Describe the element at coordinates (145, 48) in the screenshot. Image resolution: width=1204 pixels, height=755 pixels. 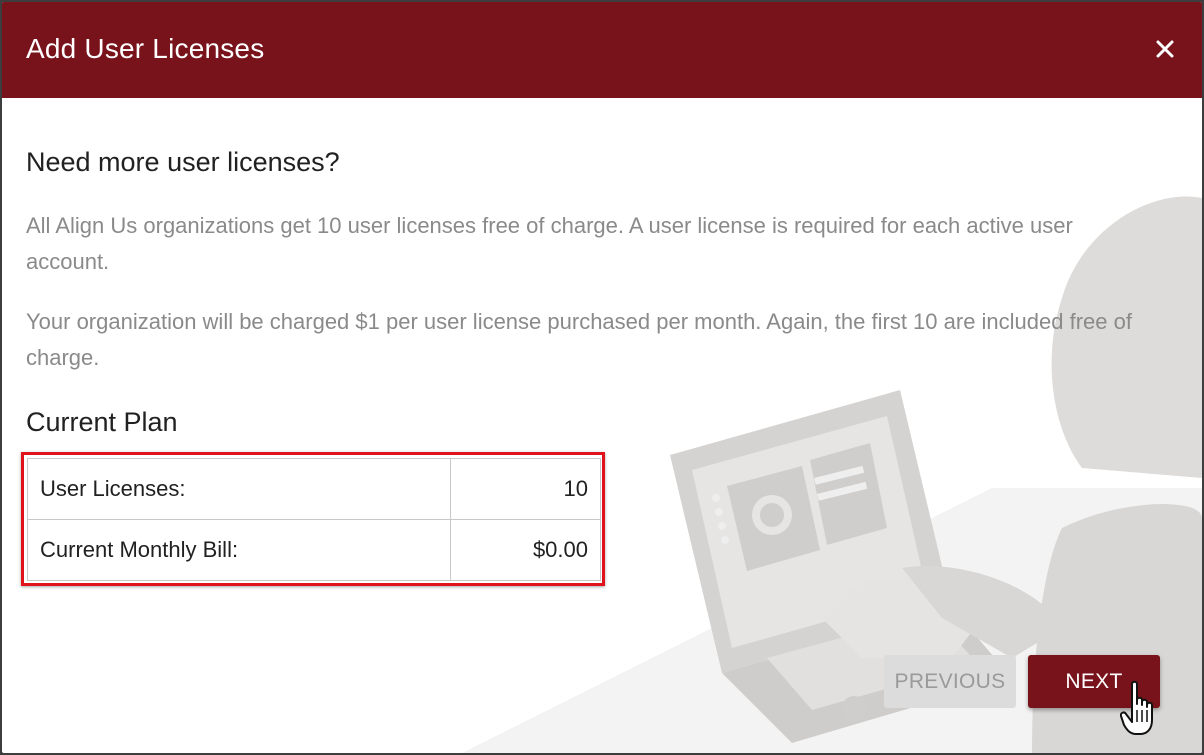
I see `dialog-title: Add User Licenses` at that location.